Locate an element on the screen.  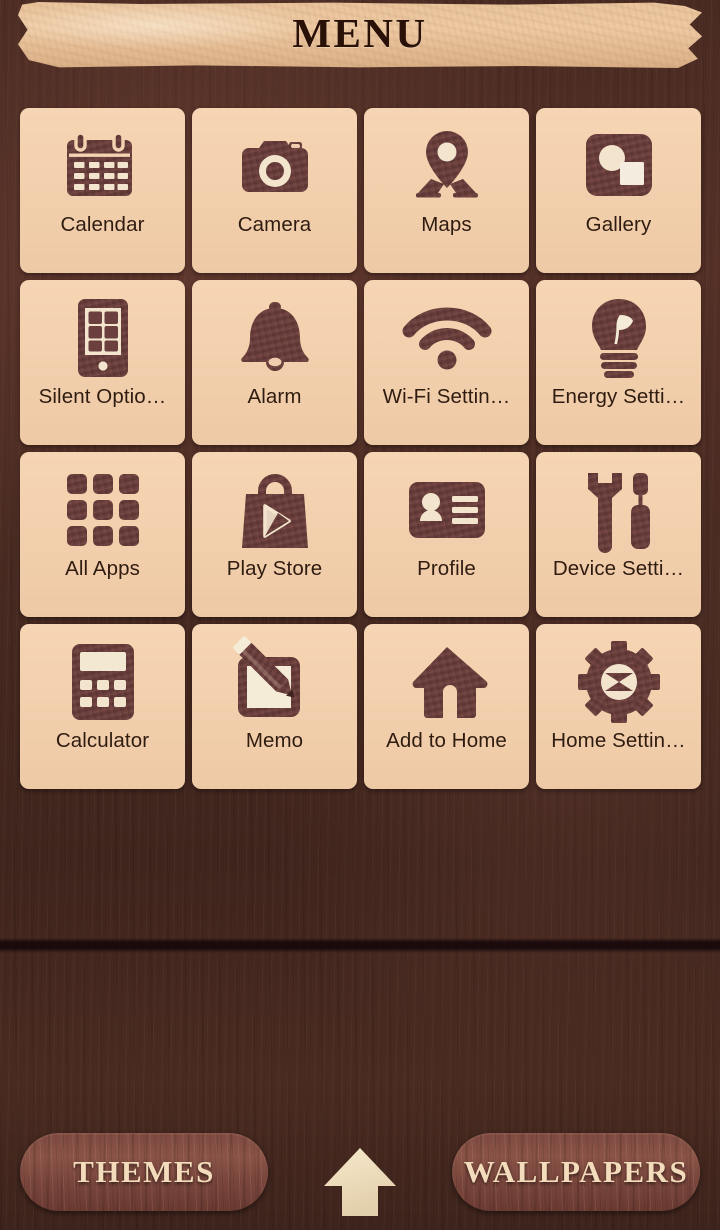
wallpapers-label: WALLPAPERS is located at coordinates (576, 1171).